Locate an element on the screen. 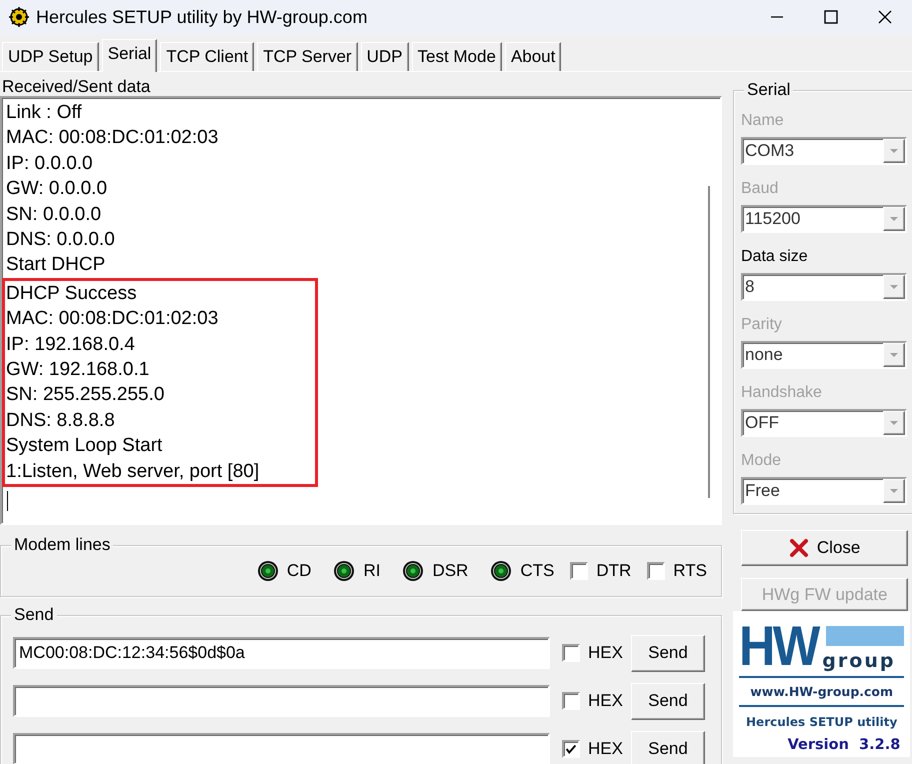 This screenshot has height=764, width=912. log-line: Link : Off is located at coordinates (44, 113).